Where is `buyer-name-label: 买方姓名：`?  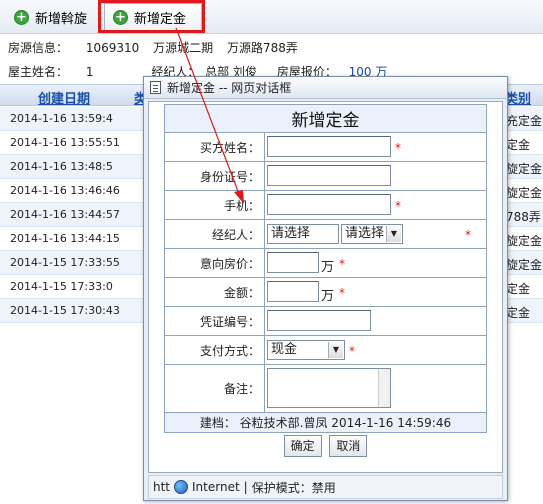
buyer-name-label: 买方姓名： is located at coordinates (214, 147).